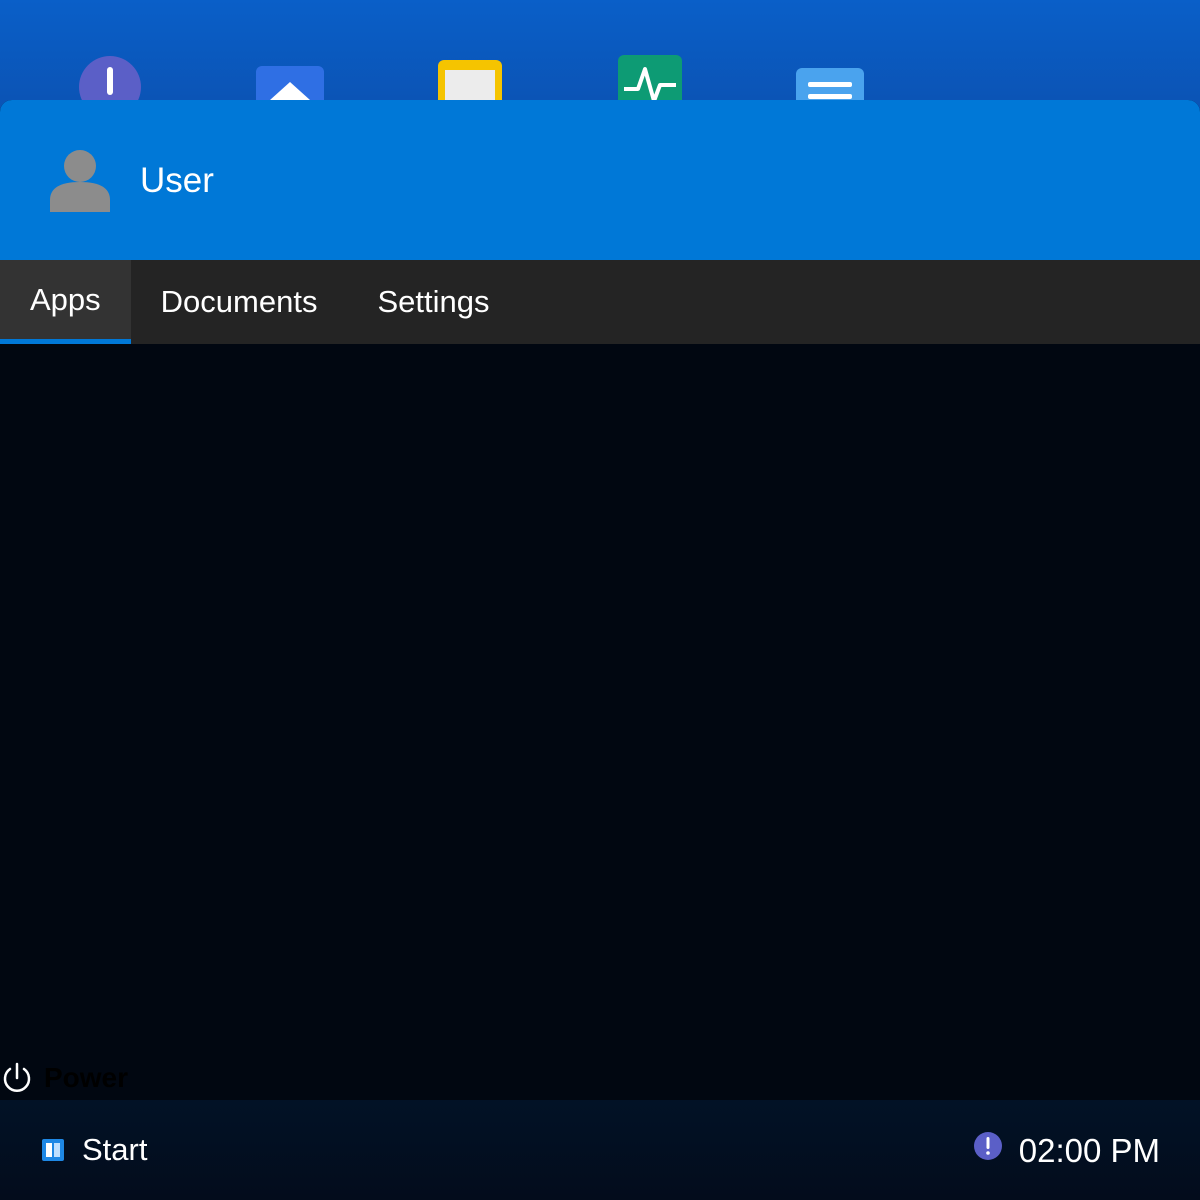 This screenshot has width=1200, height=1200. I want to click on user-avatar-icon, so click(80, 180).